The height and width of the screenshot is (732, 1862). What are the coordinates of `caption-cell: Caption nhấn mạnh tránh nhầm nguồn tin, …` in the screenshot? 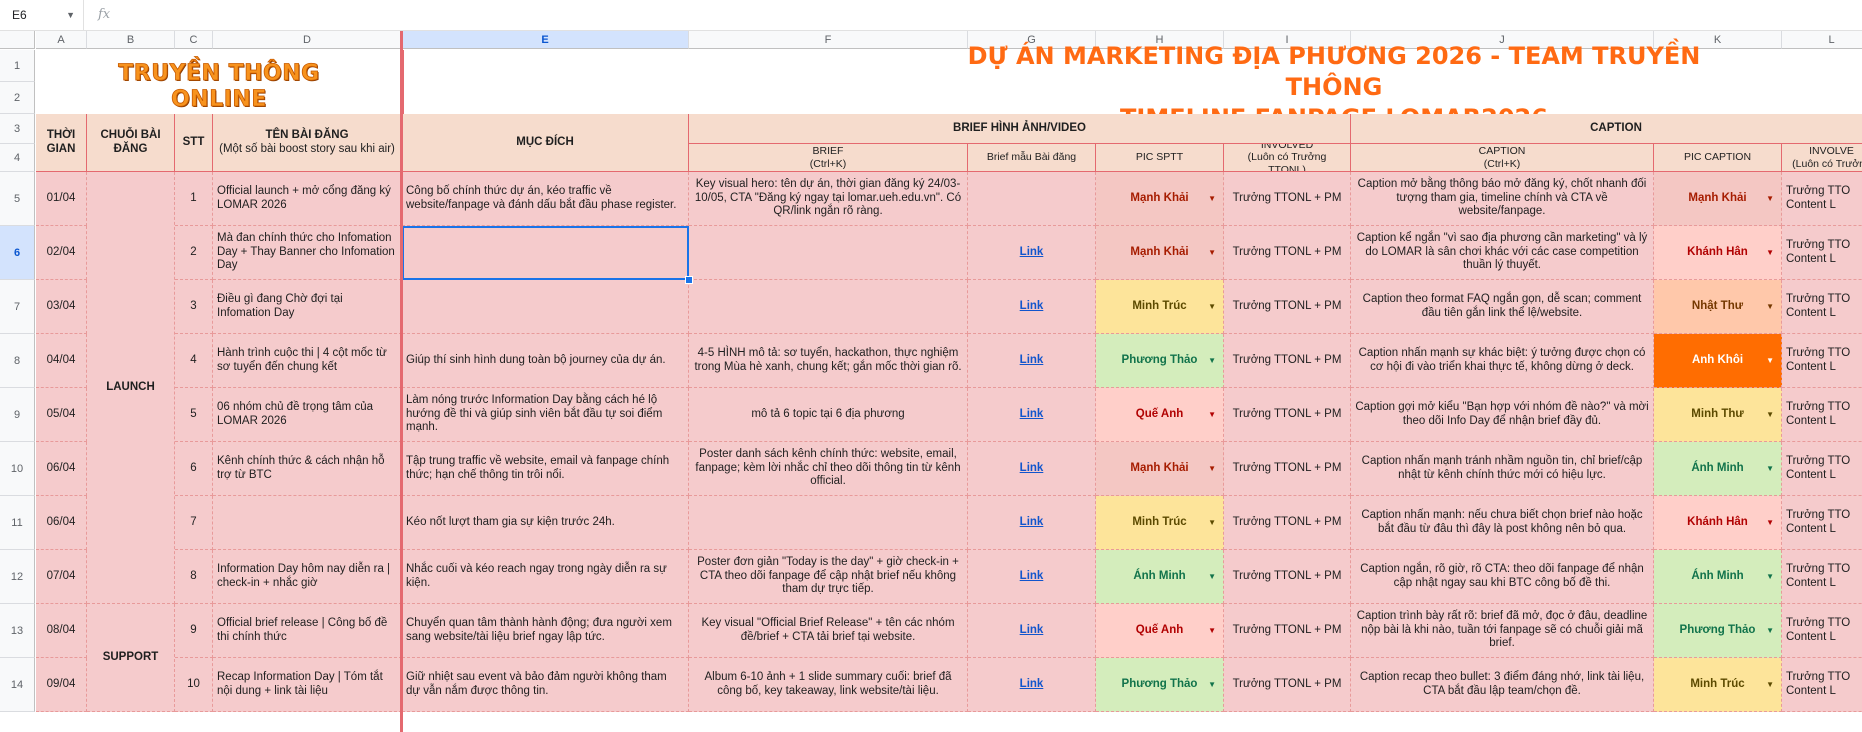 It's located at (1502, 469).